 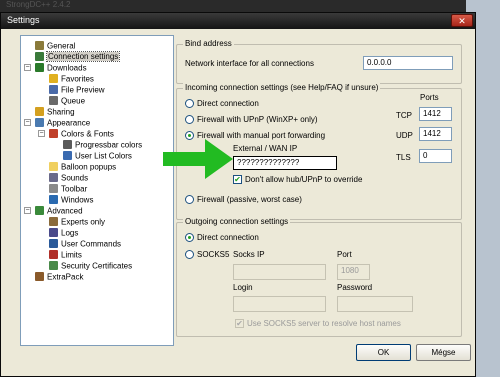 I want to click on tree-item-label: Security Certificates, so click(x=97, y=266).